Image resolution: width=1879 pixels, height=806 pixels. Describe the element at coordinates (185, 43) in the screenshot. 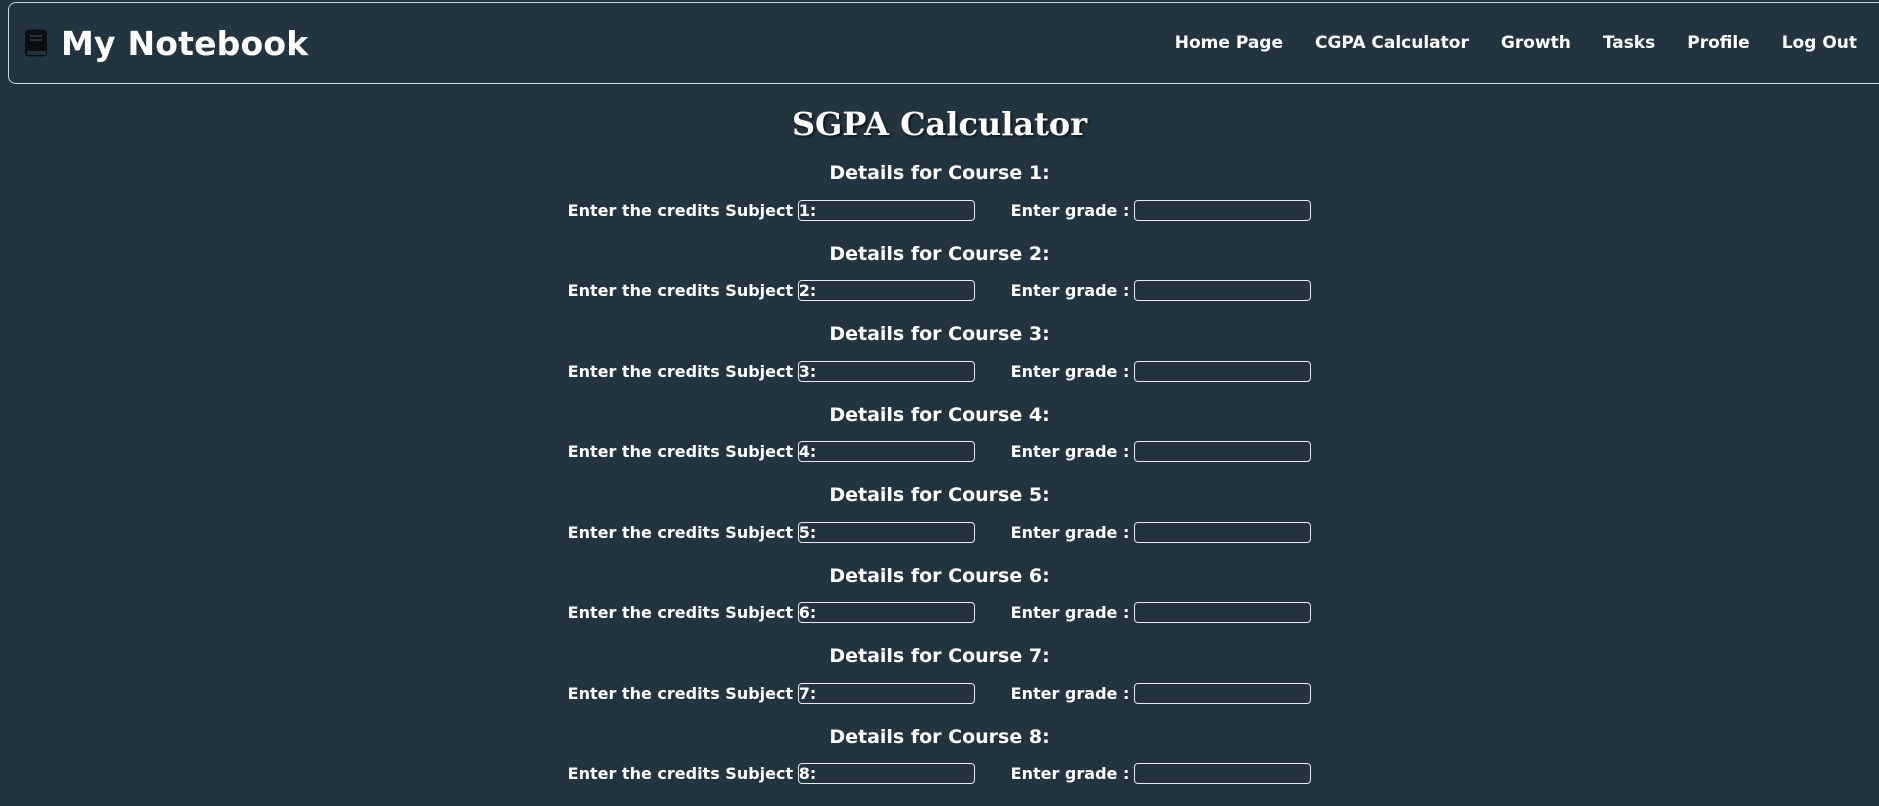

I see `brand-title: My Notebook` at that location.